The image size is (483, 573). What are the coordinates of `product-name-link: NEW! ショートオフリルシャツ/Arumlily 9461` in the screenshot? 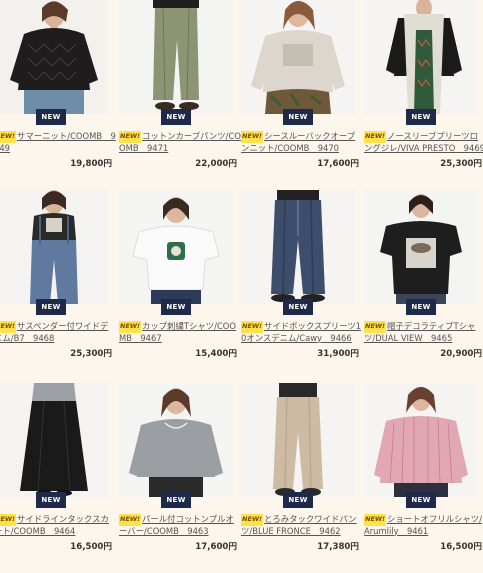 It's located at (423, 525).